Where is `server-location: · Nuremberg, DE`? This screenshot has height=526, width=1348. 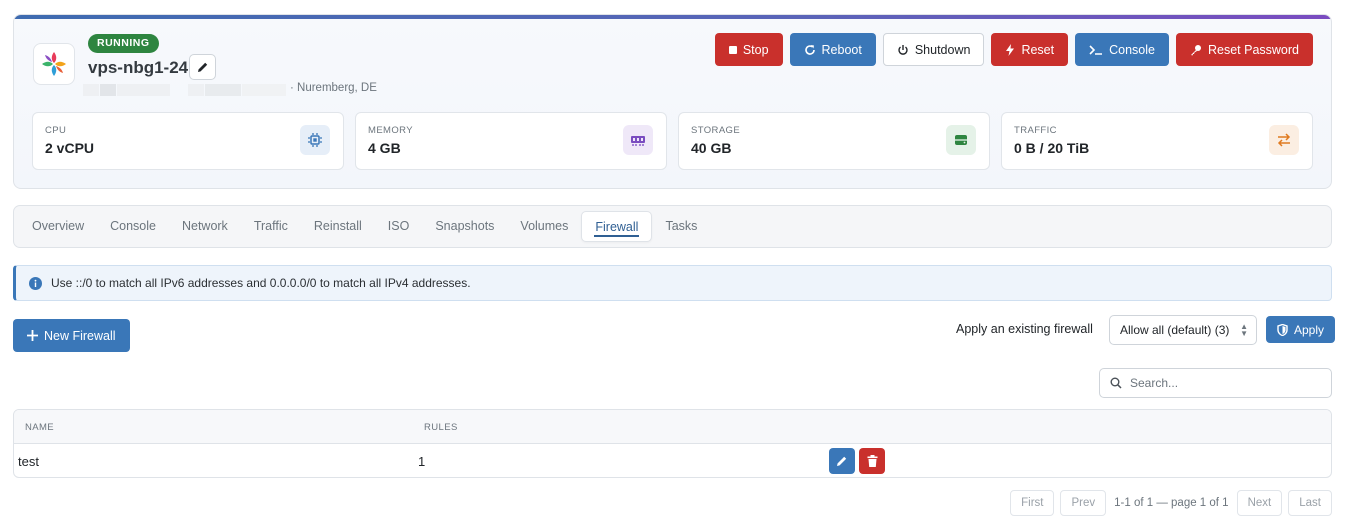 server-location: · Nuremberg, DE is located at coordinates (333, 88).